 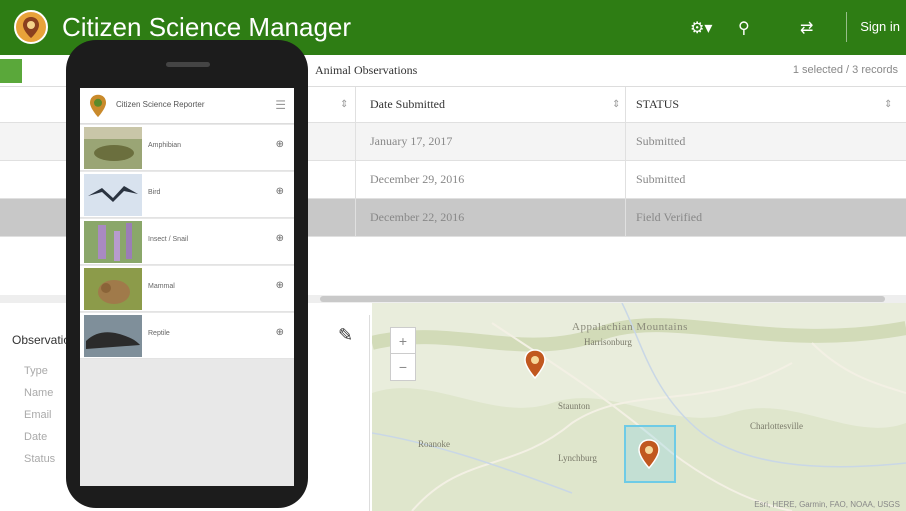 I want to click on map-label-town: Charlottesville, so click(x=776, y=426).